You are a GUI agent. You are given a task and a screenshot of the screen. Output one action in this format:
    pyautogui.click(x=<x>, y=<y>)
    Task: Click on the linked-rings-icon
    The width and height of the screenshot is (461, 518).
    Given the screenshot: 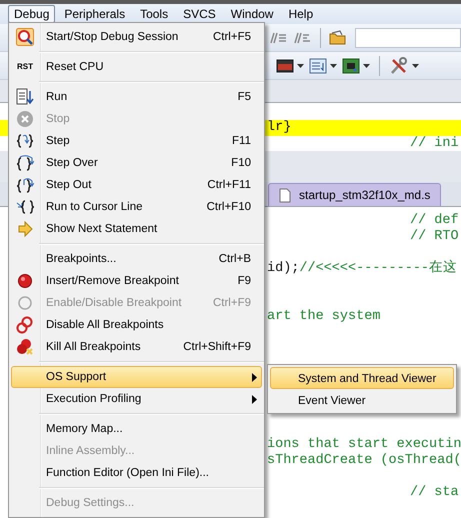 What is the action you would take?
    pyautogui.click(x=25, y=325)
    